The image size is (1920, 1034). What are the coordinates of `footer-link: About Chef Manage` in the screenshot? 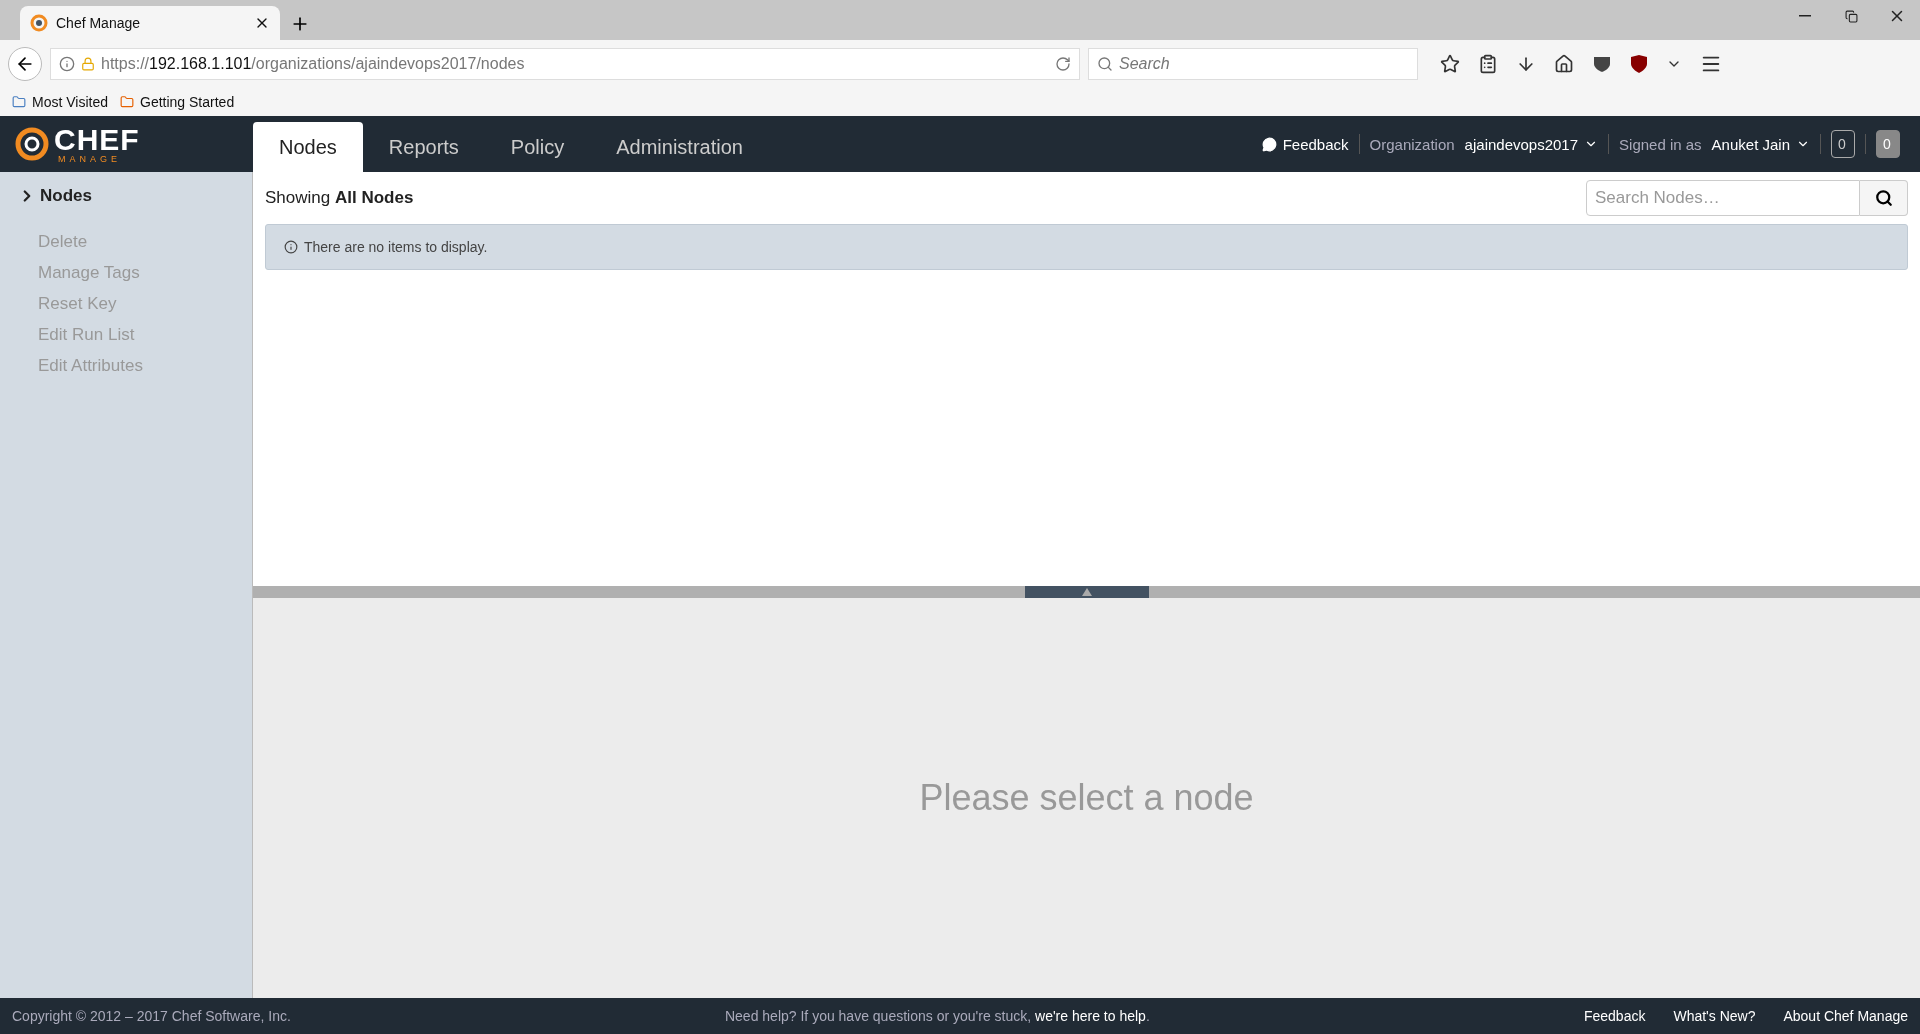 It's located at (1845, 1016).